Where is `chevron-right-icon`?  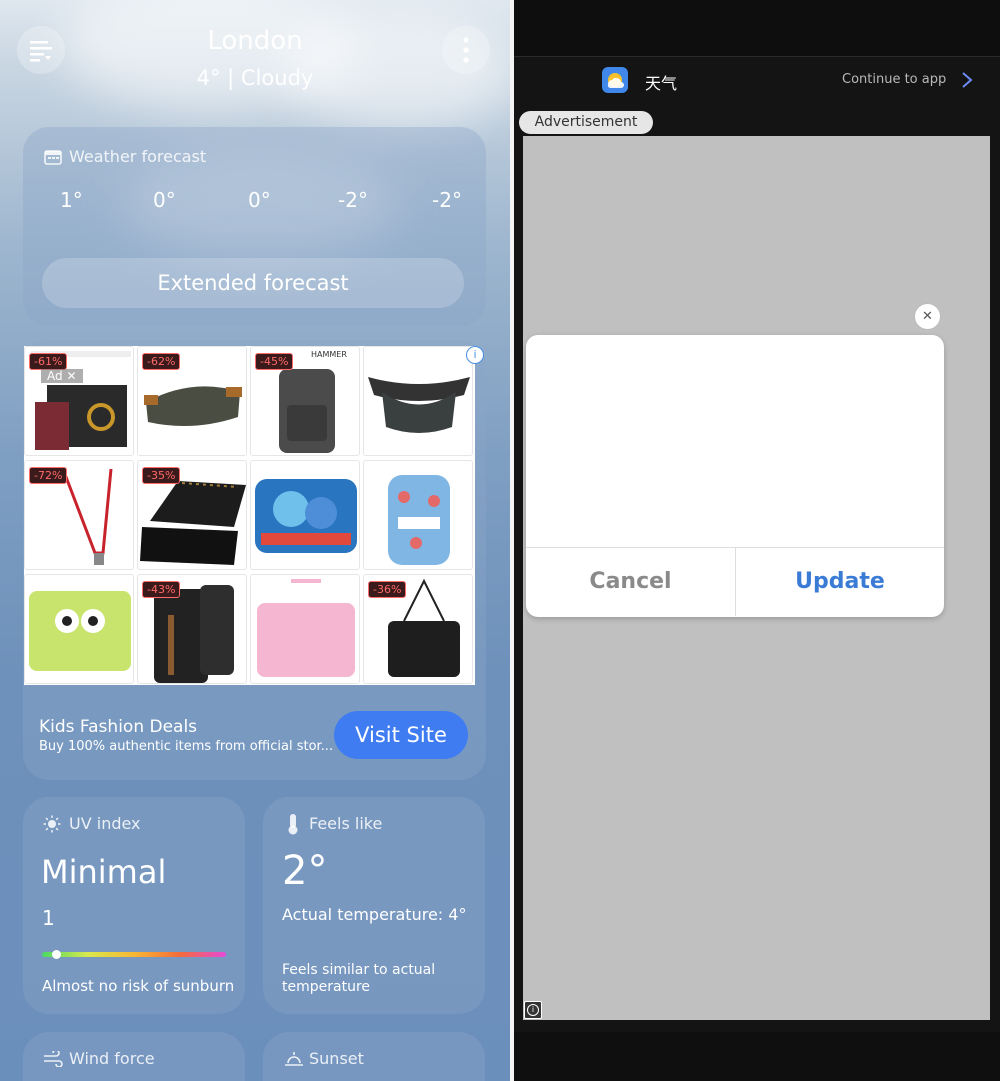 chevron-right-icon is located at coordinates (967, 80).